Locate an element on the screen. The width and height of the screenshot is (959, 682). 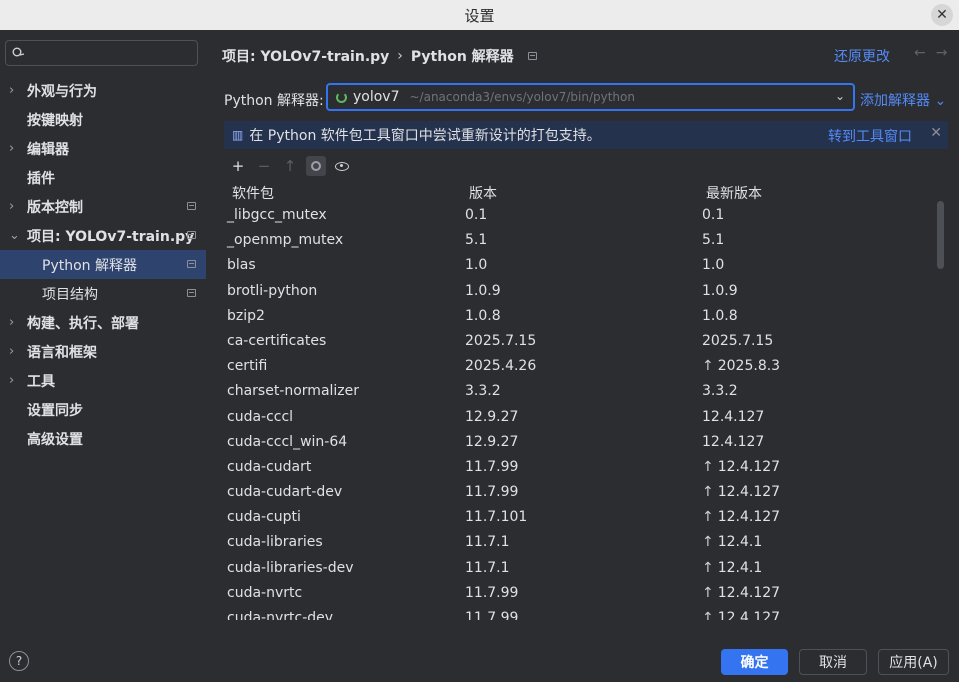
package-version-text: 1.0 is located at coordinates (476, 265).